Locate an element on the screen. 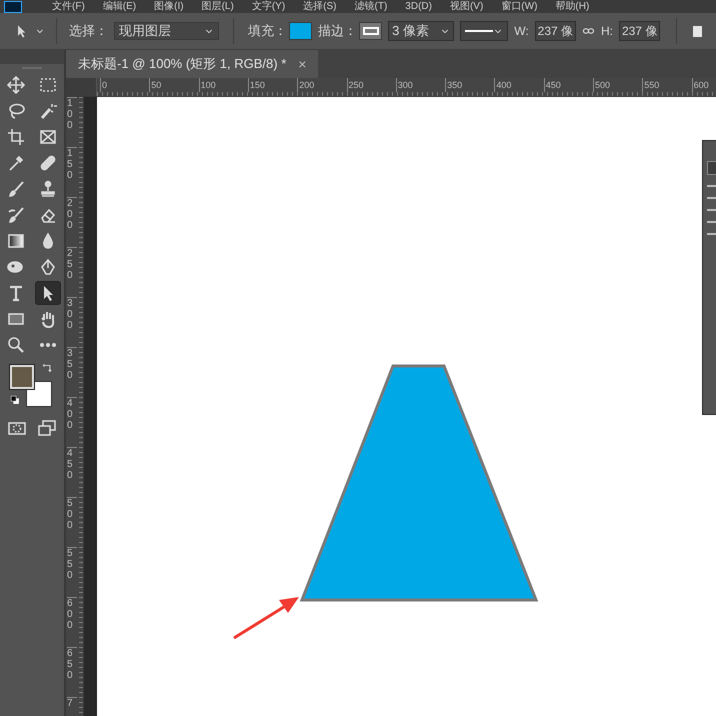 The width and height of the screenshot is (716, 716). menu-item: 图层(L) is located at coordinates (218, 6).